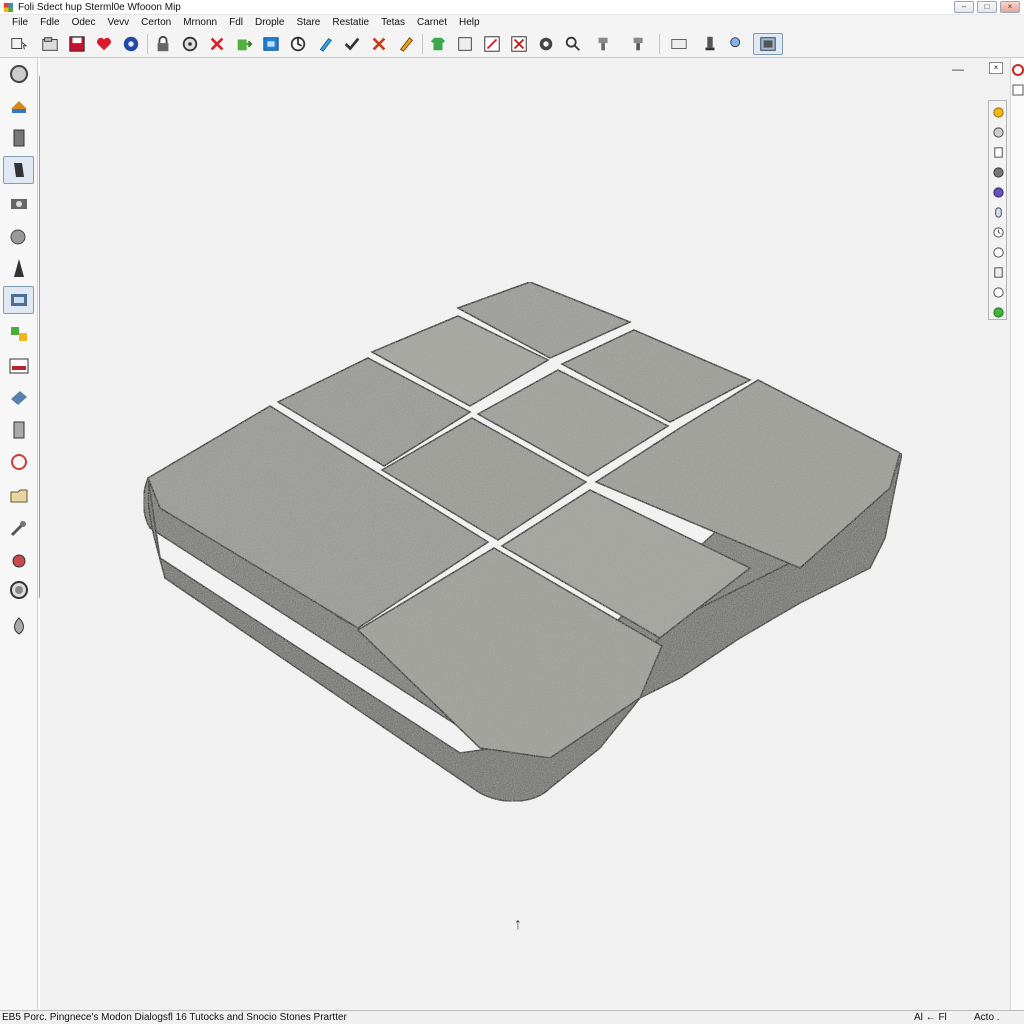  Describe the element at coordinates (958, 69) in the screenshot. I see `viewport-minimize-icon: —` at that location.